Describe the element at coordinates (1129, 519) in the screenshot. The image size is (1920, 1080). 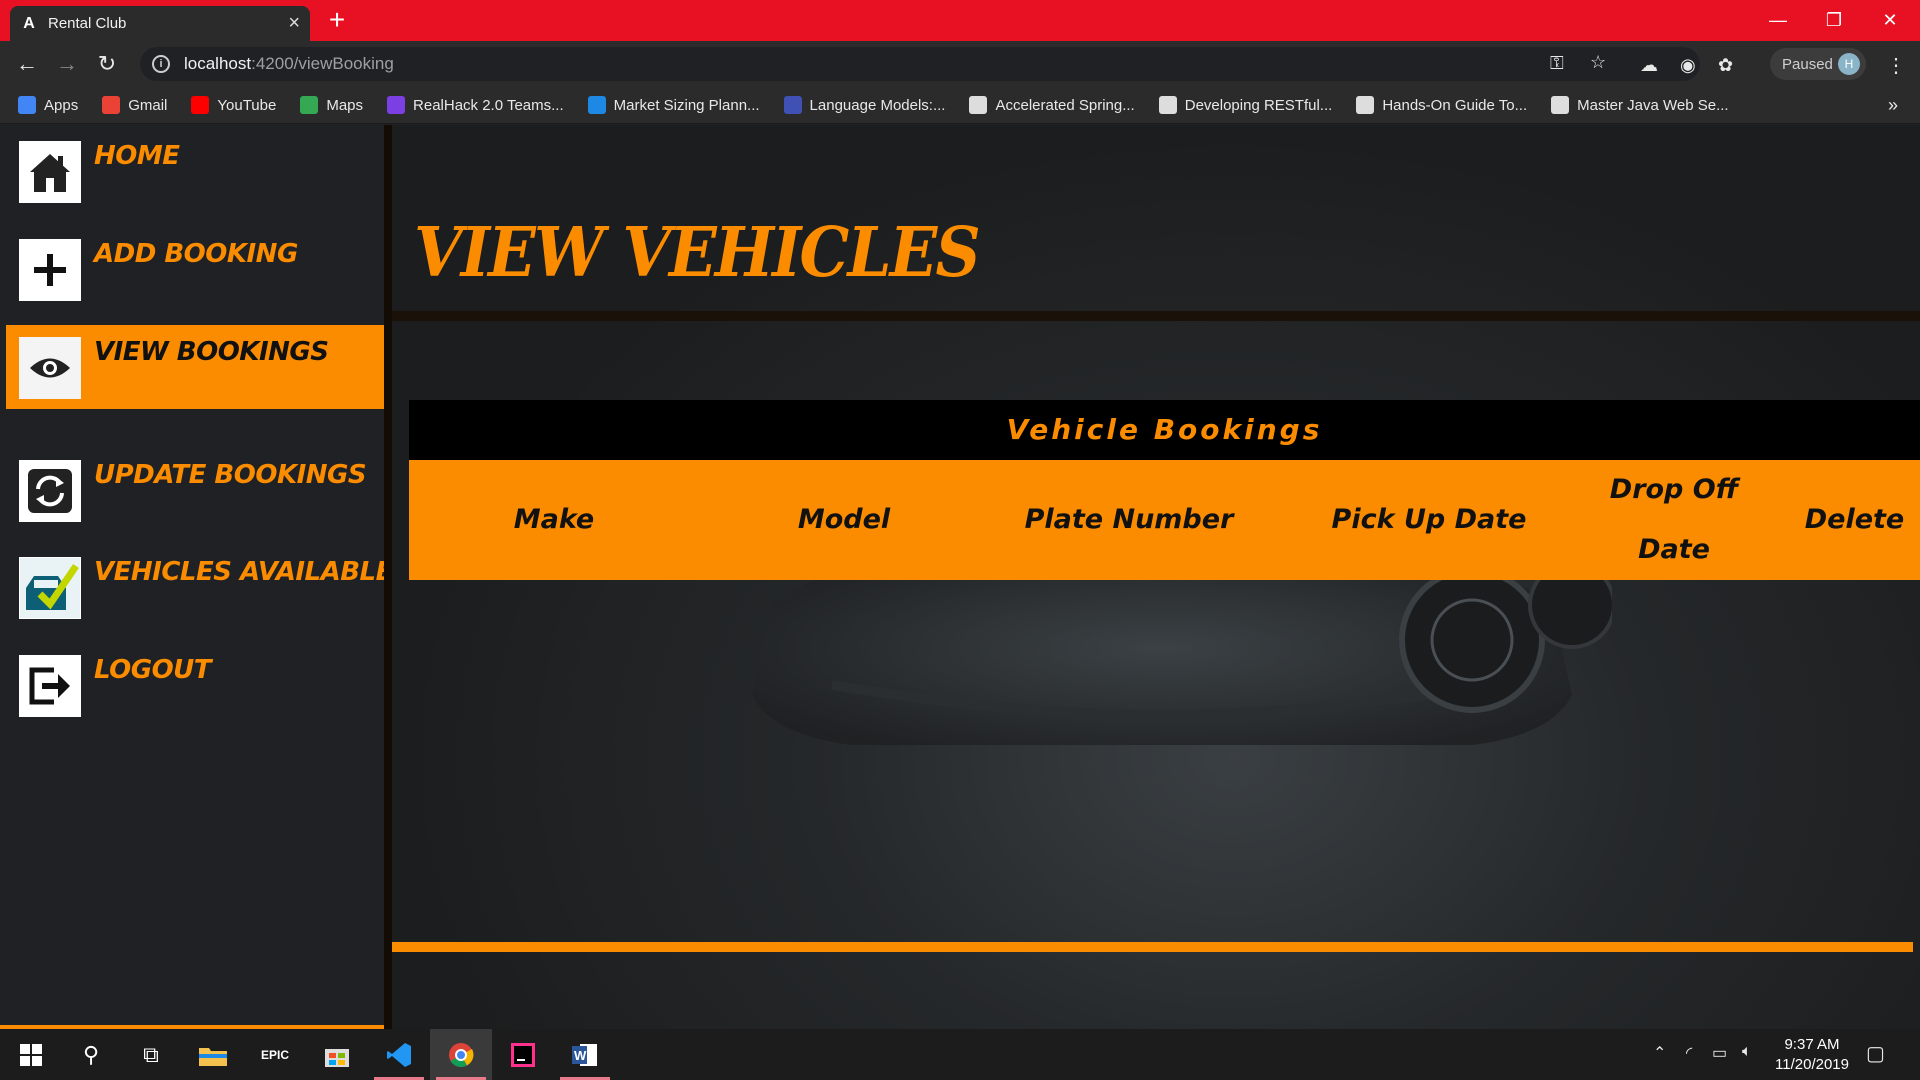
I see `column-header-plate-number: Plate Number` at that location.